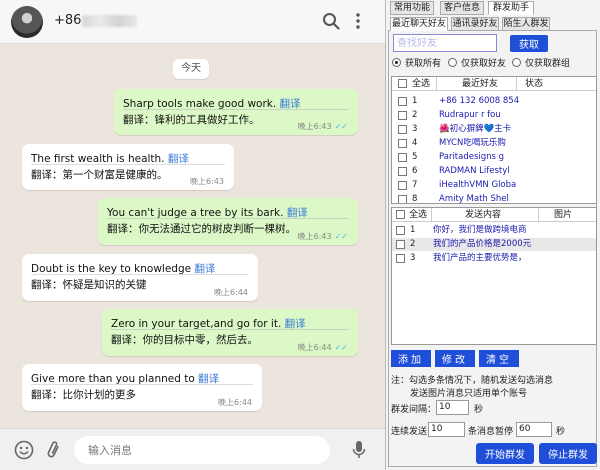 The height and width of the screenshot is (470, 600). What do you see at coordinates (480, 230) in the screenshot?
I see `content-text: 你好，我们是做跨境电商` at bounding box center [480, 230].